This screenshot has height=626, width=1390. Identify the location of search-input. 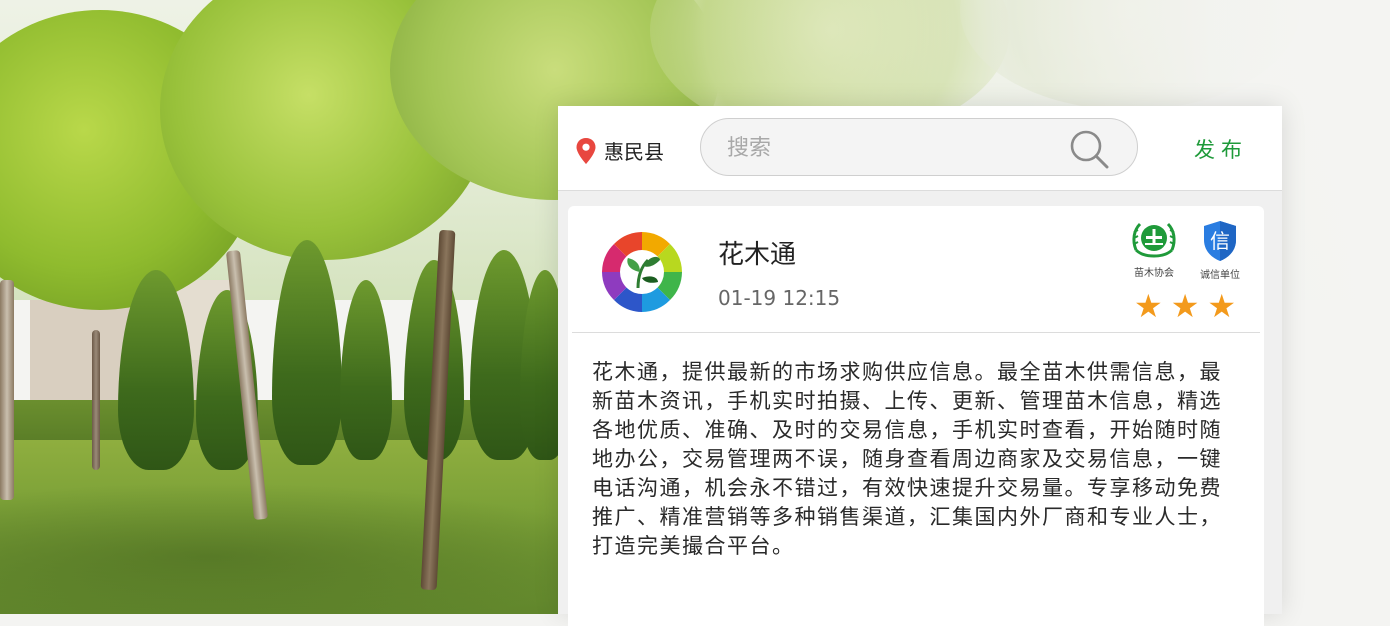
(887, 148).